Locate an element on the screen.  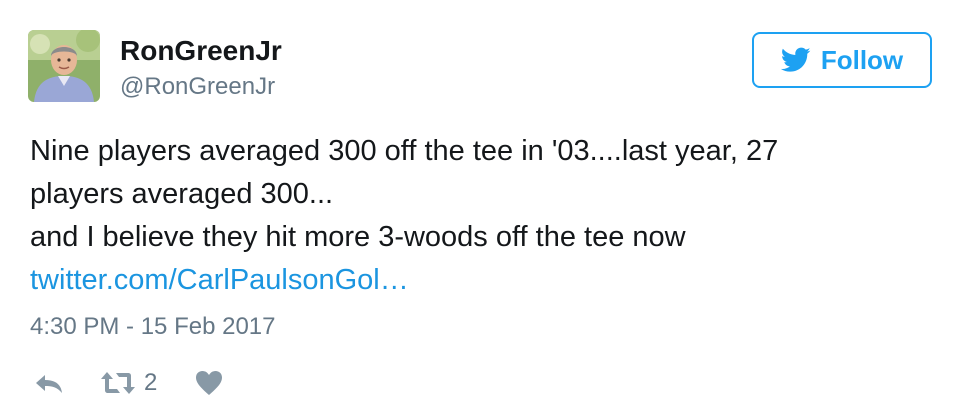
retweet-button: 2 is located at coordinates (128, 383).